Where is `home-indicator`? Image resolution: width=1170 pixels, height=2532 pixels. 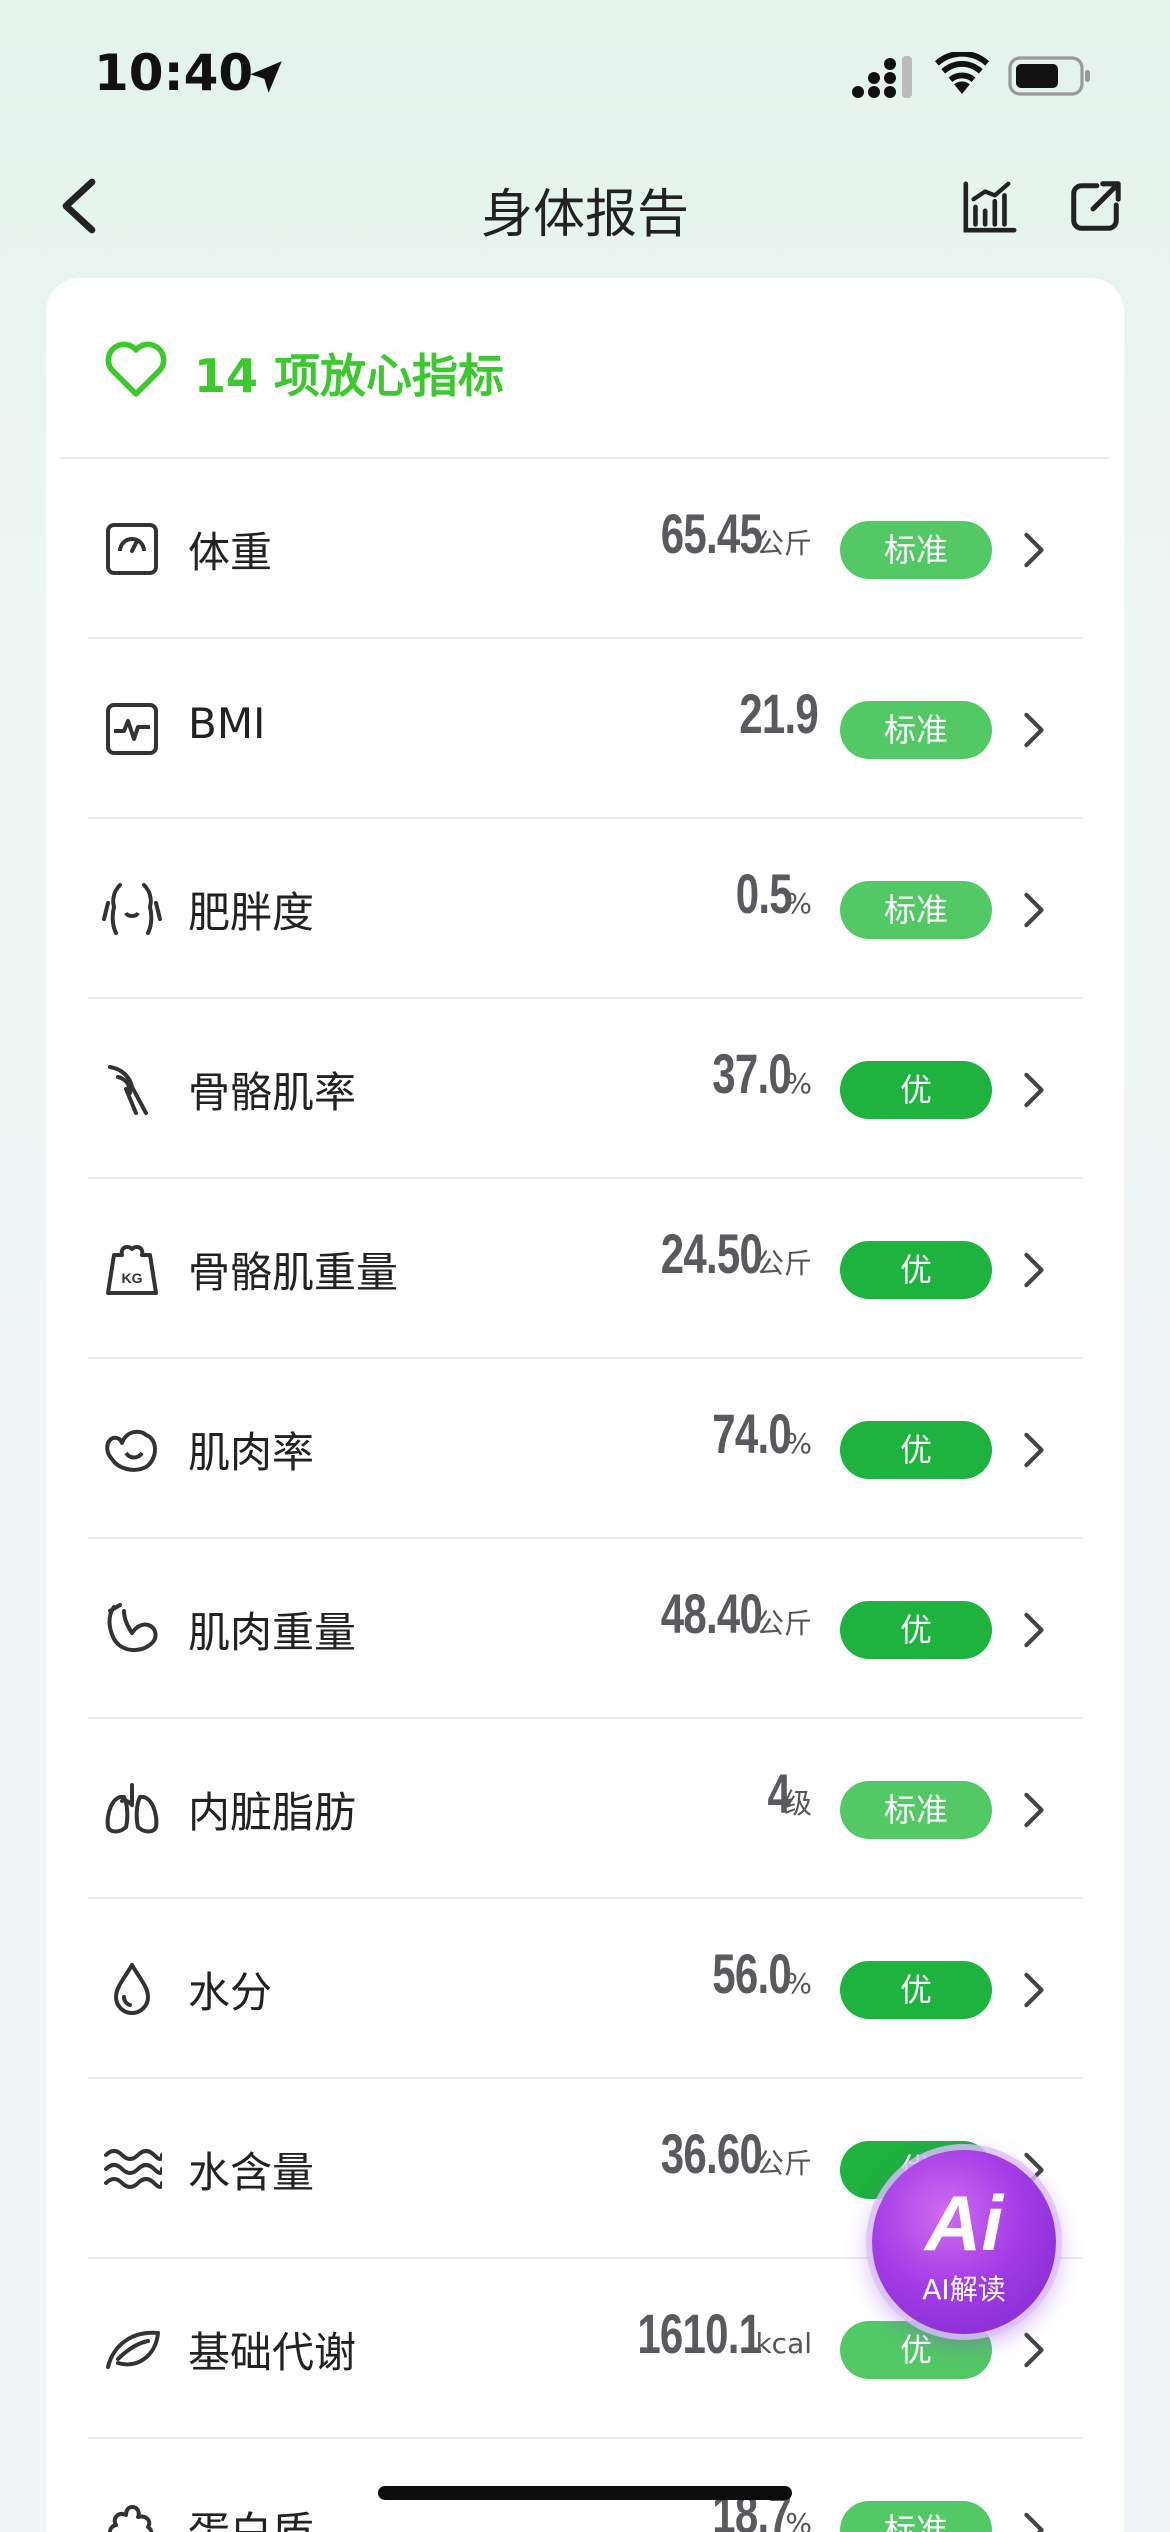
home-indicator is located at coordinates (585, 2493).